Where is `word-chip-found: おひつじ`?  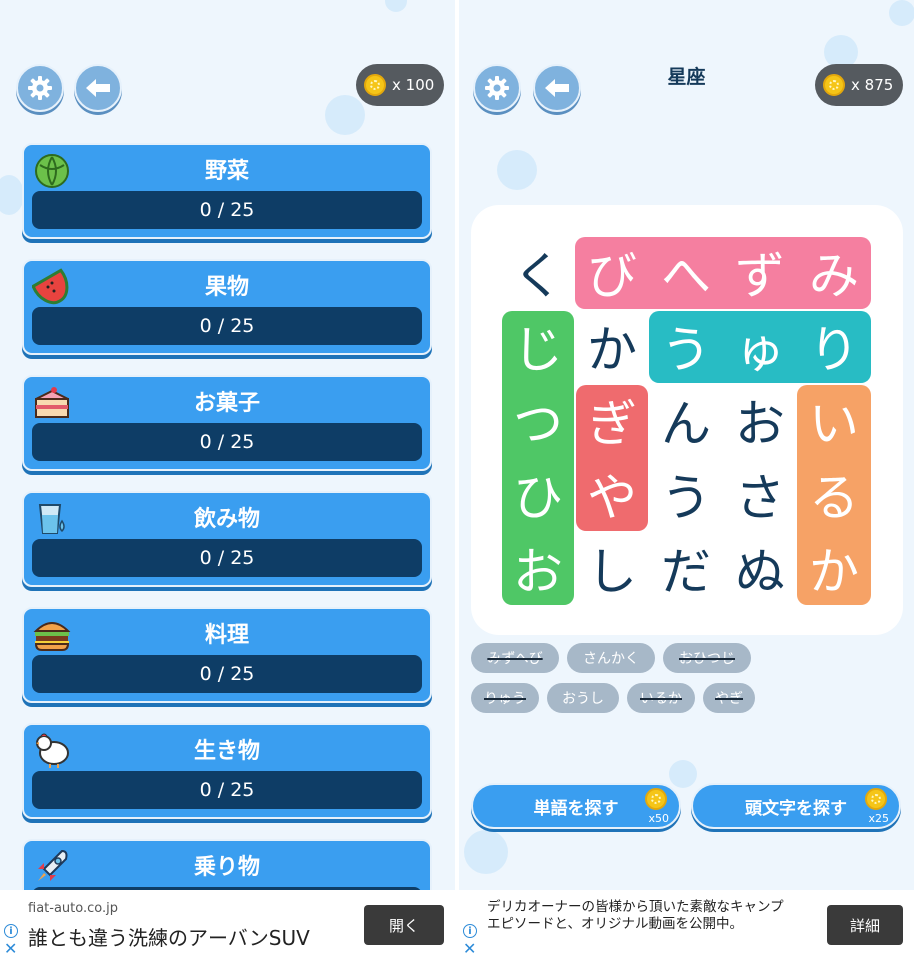 word-chip-found: おひつじ is located at coordinates (707, 658).